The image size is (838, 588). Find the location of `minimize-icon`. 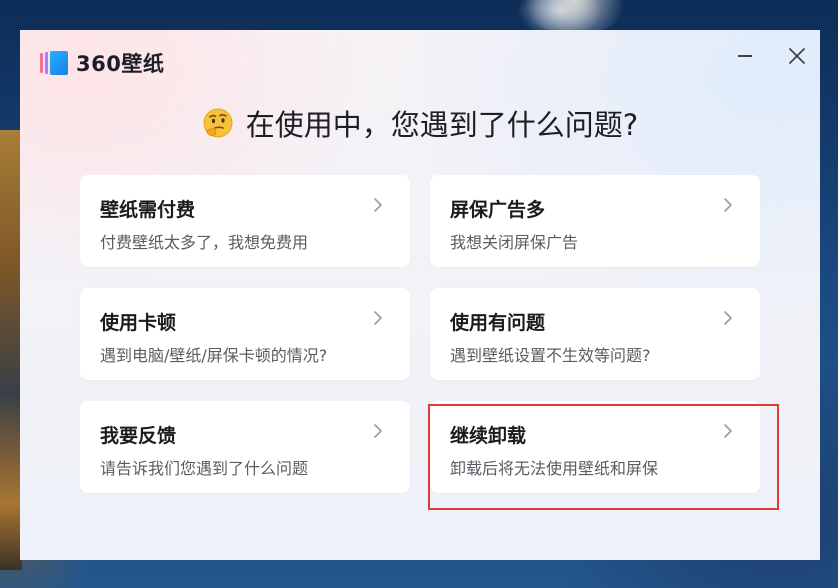

minimize-icon is located at coordinates (745, 56).